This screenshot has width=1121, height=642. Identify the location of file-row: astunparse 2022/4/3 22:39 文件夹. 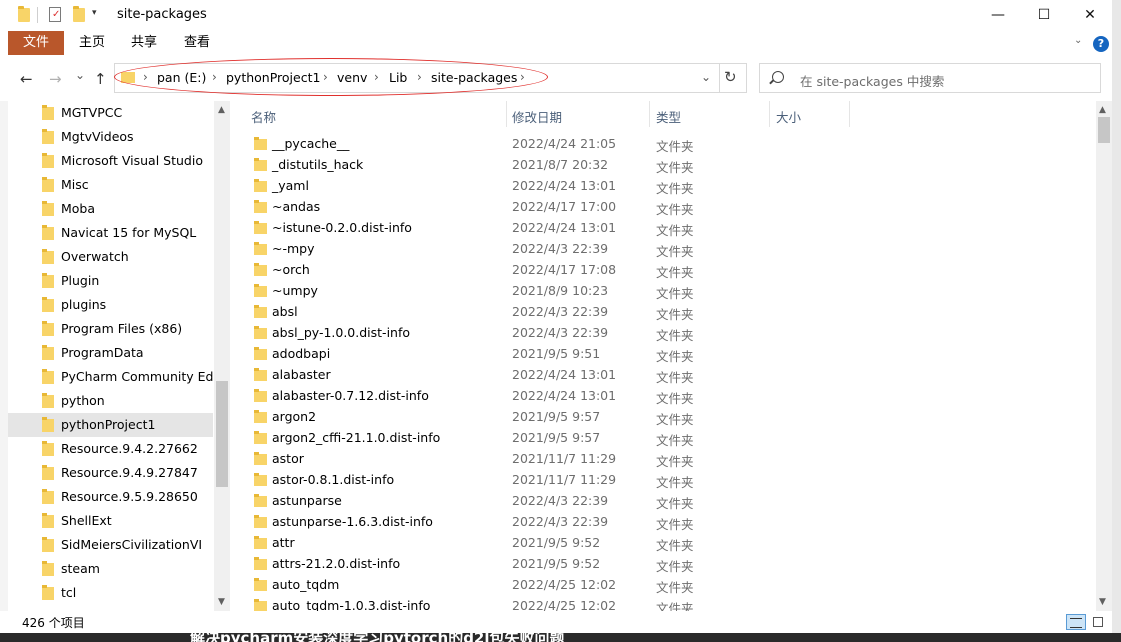
(665, 501).